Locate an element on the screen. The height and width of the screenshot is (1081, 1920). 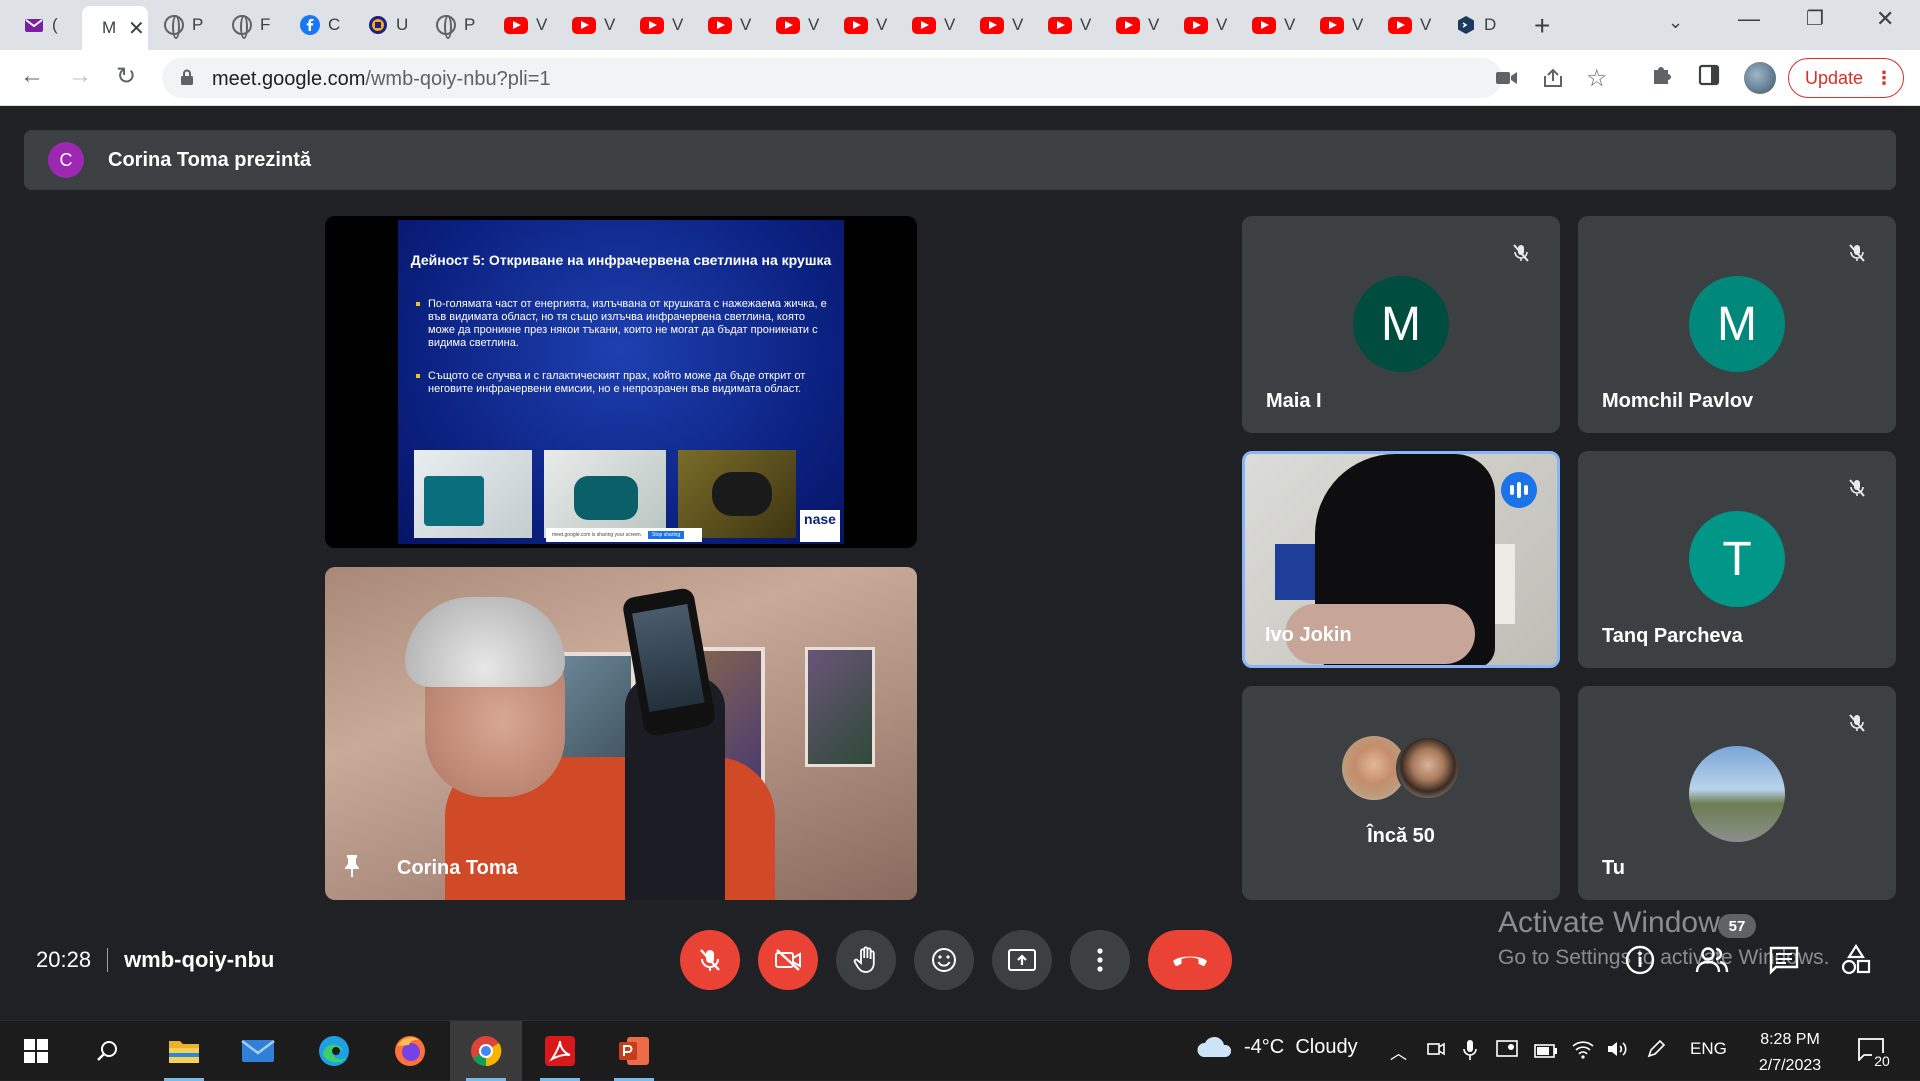
share-icon is located at coordinates (1553, 78).